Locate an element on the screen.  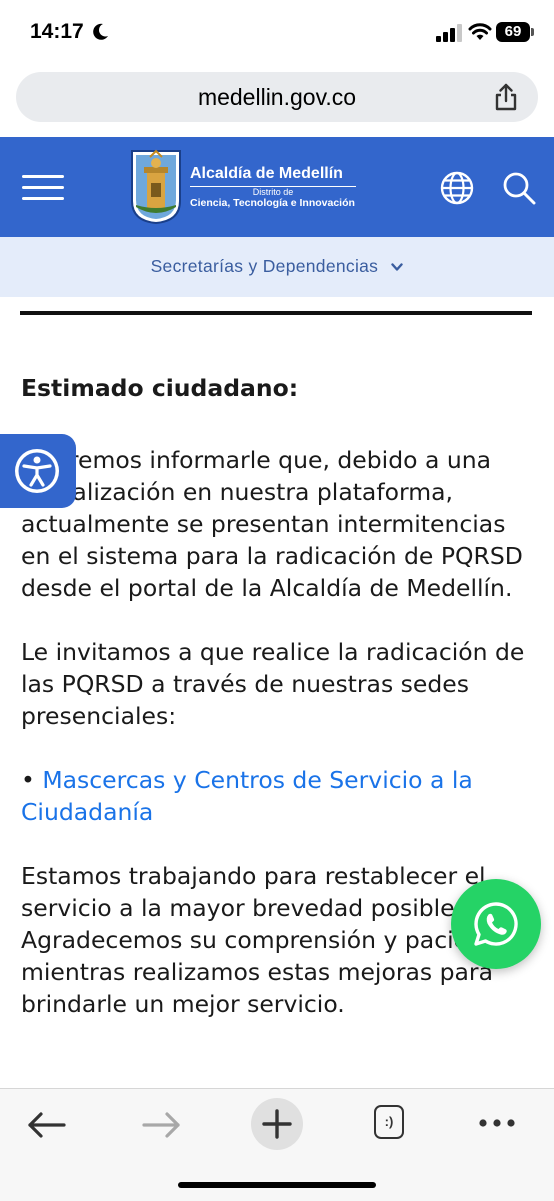
tabs-count: :) is located at coordinates (389, 1121).